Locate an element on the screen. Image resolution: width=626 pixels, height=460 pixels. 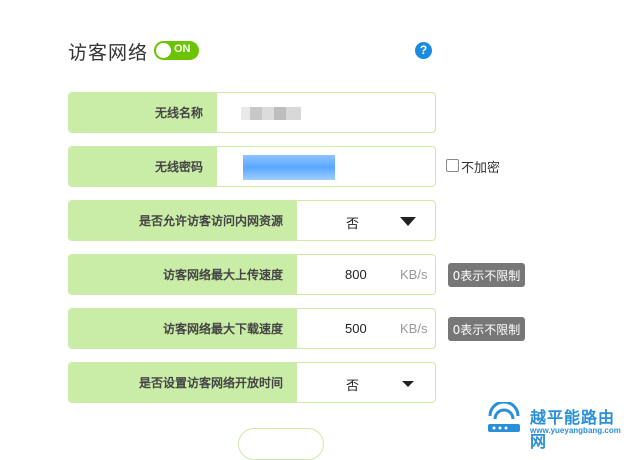
download-limit-hint-badge: 0表示不限制 is located at coordinates (486, 329).